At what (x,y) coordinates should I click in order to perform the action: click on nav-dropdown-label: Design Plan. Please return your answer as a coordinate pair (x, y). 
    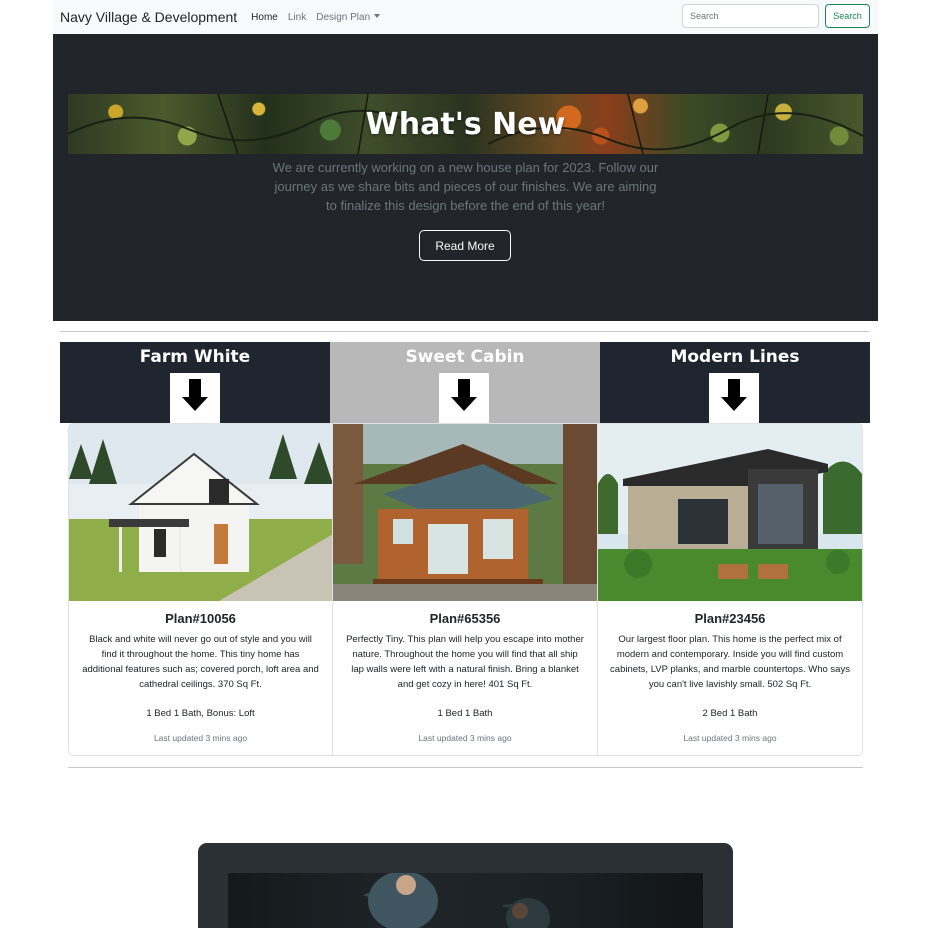
    Looking at the image, I should click on (343, 17).